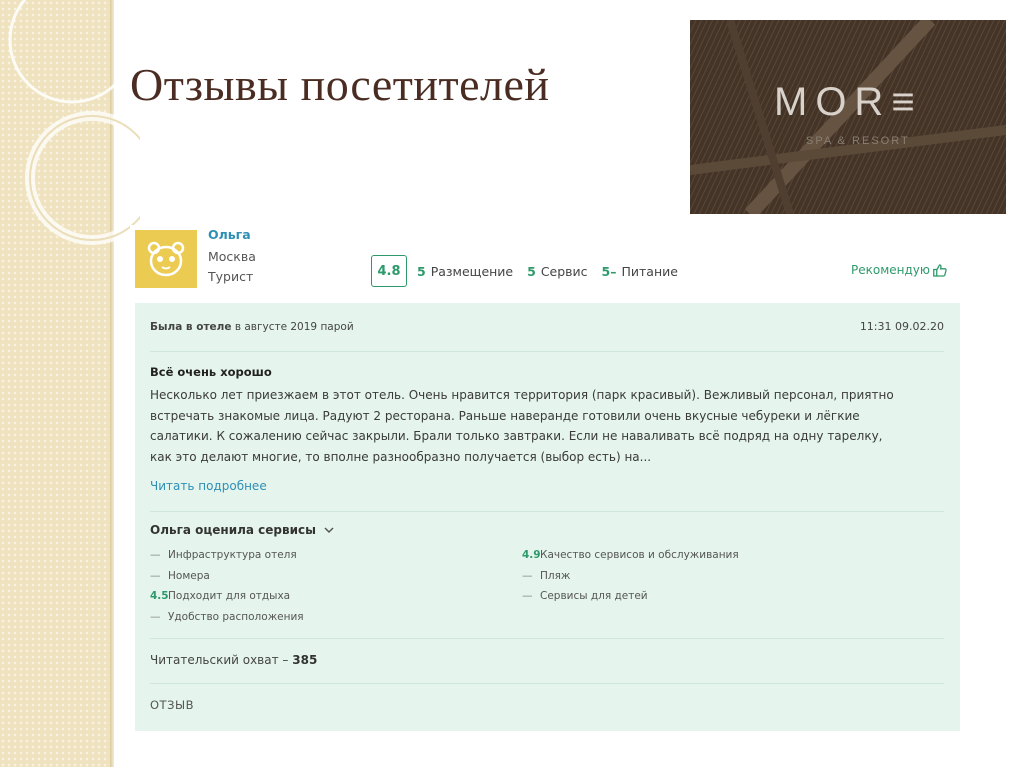  What do you see at coordinates (472, 271) in the screenshot?
I see `rating-label-accommodation: Размещение` at bounding box center [472, 271].